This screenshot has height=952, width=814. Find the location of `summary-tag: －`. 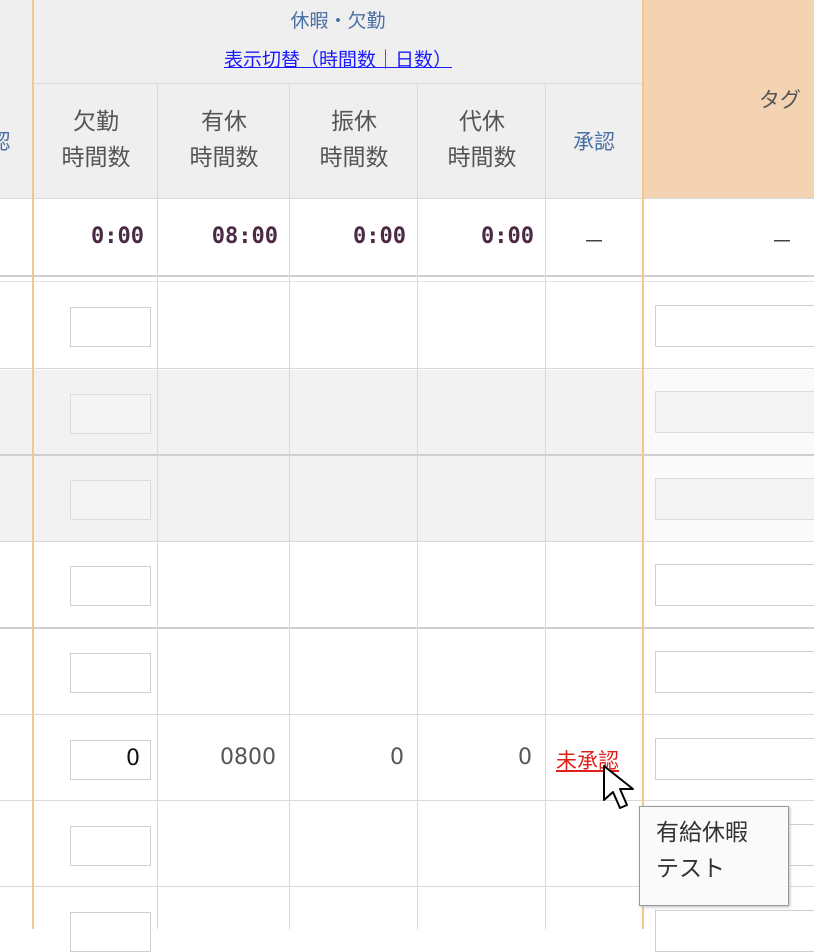

summary-tag: － is located at coordinates (781, 242).